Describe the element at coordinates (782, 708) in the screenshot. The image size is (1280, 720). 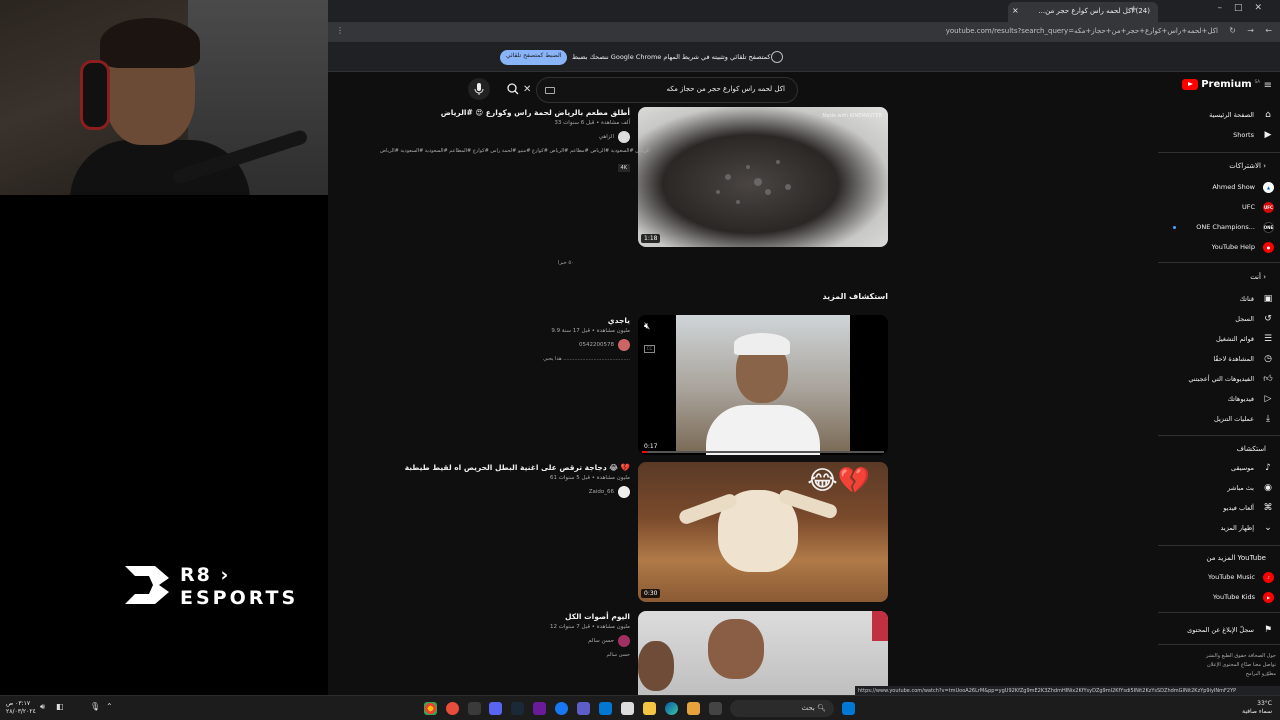
I see `taskbar-search: بحث 🔍︎` at that location.